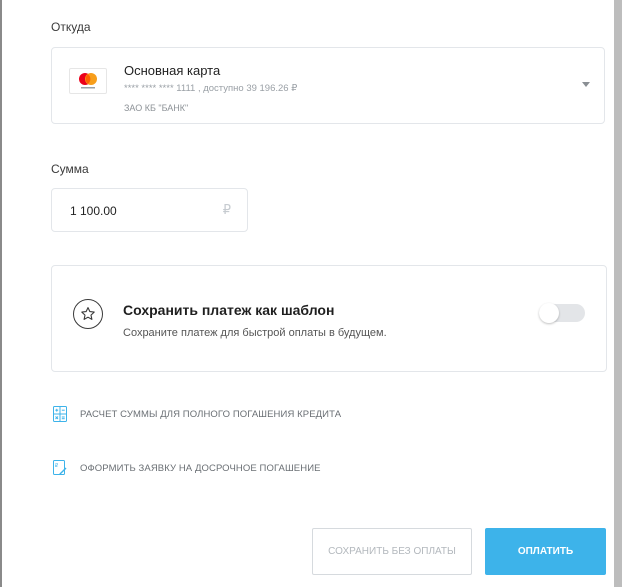 Image resolution: width=622 pixels, height=587 pixels. What do you see at coordinates (545, 551) in the screenshot?
I see `pay-button: ОПЛАТИТЬ` at bounding box center [545, 551].